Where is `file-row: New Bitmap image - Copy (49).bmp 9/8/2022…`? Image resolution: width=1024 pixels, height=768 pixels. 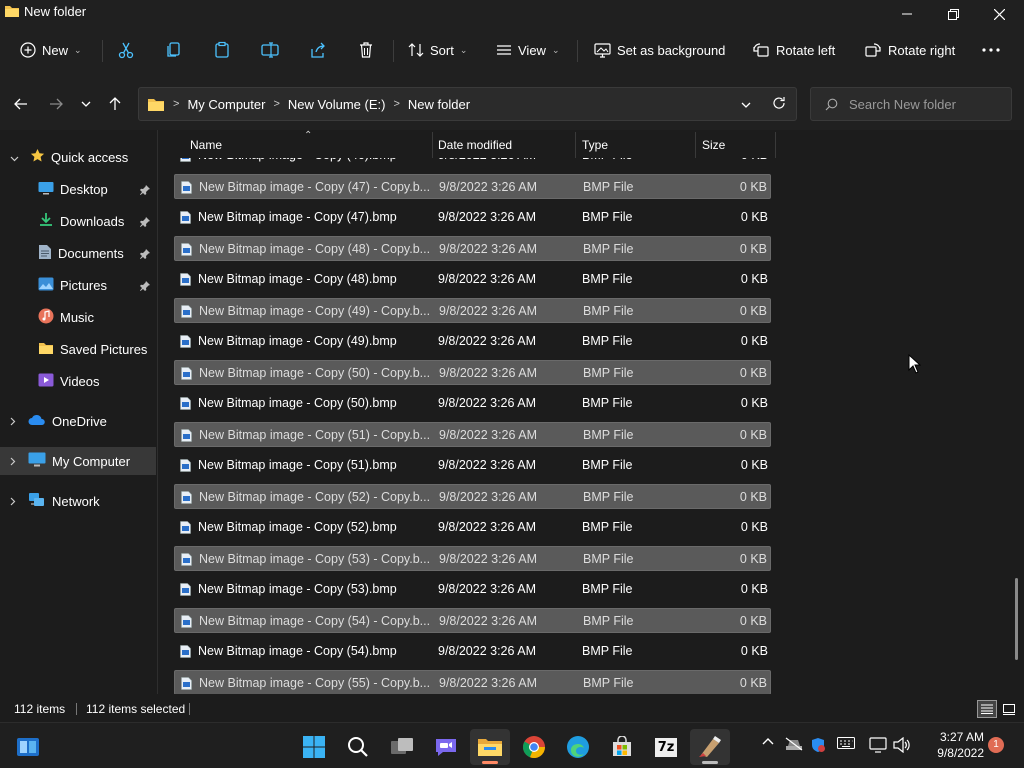 file-row: New Bitmap image - Copy (49).bmp 9/8/2022… is located at coordinates (472, 341).